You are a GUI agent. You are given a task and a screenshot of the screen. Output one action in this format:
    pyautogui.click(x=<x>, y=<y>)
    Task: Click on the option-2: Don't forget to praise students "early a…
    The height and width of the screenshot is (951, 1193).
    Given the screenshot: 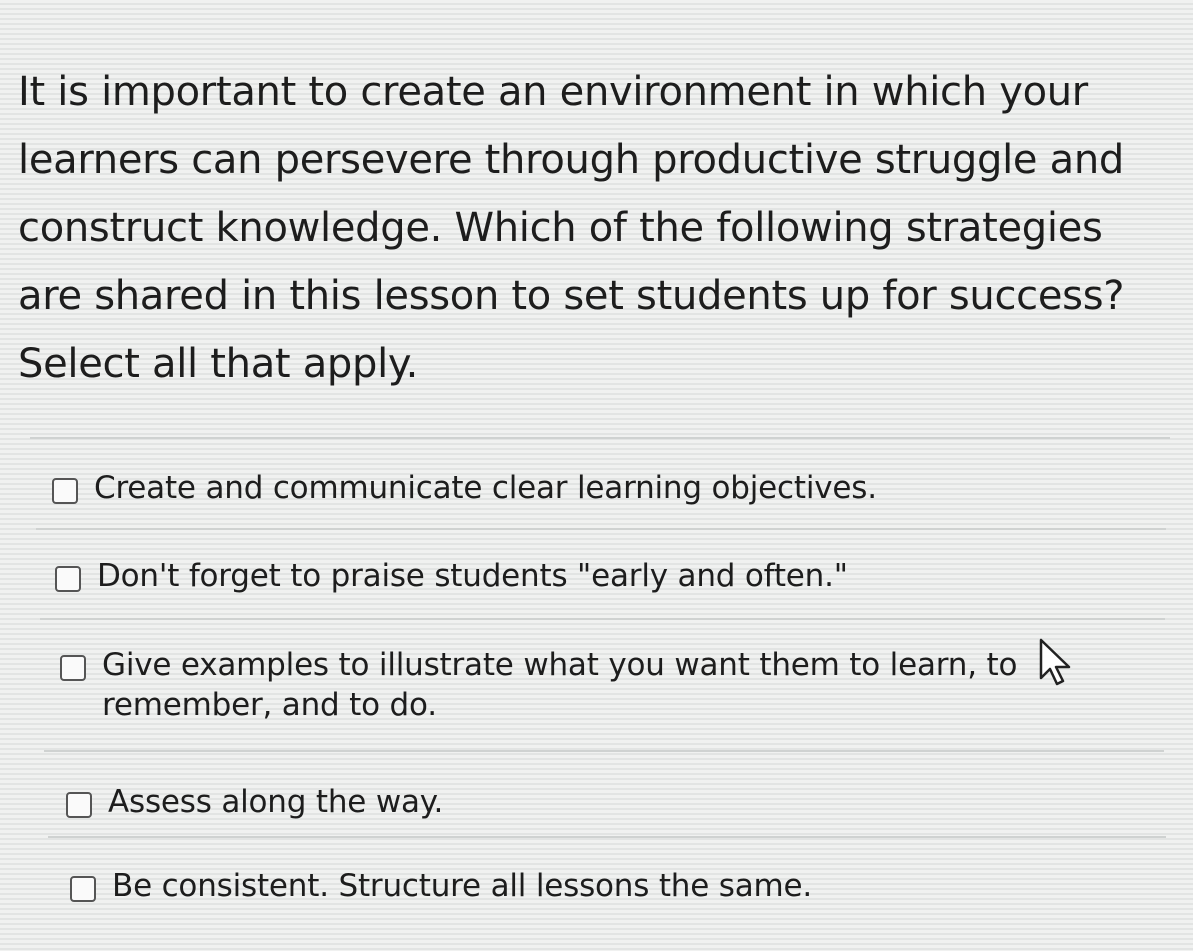 What is the action you would take?
    pyautogui.click(x=566, y=576)
    